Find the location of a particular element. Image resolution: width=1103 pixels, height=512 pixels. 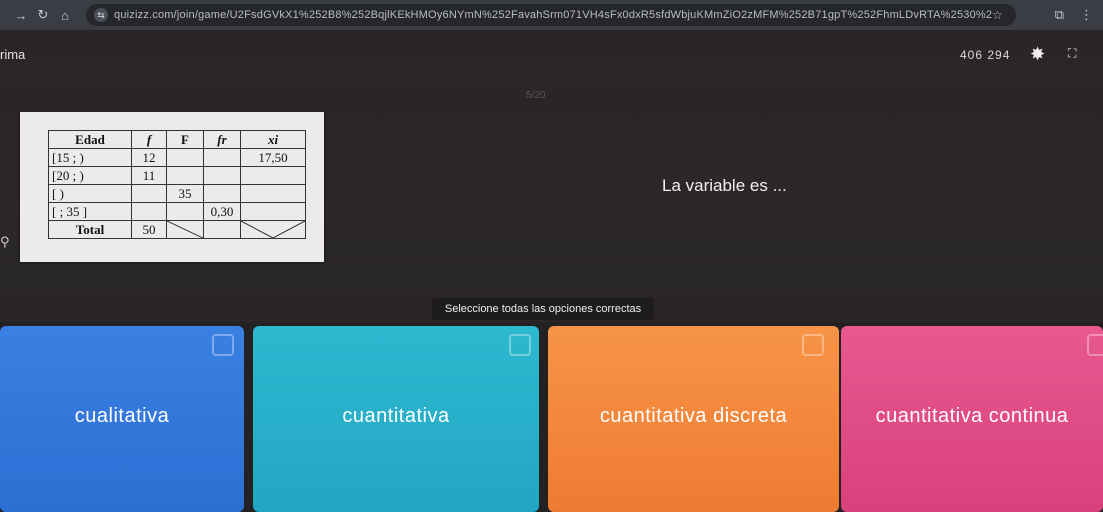

forward-arrow-icon: → is located at coordinates (21, 15).